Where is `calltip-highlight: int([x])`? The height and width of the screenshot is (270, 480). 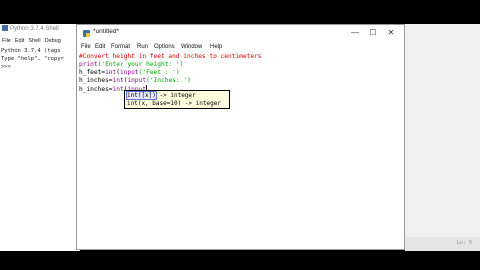
calltip-highlight: int([x]) is located at coordinates (141, 95).